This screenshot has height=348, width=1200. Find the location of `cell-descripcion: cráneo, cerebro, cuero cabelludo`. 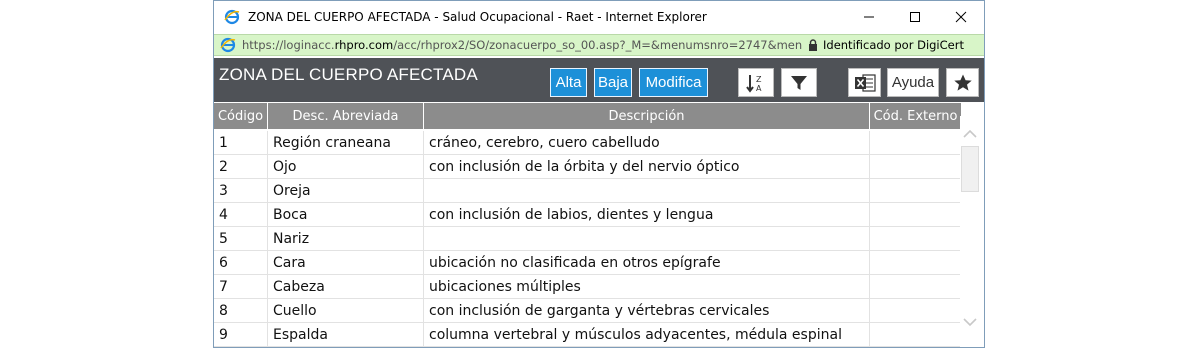

cell-descripcion: cráneo, cerebro, cuero cabelludo is located at coordinates (647, 142).